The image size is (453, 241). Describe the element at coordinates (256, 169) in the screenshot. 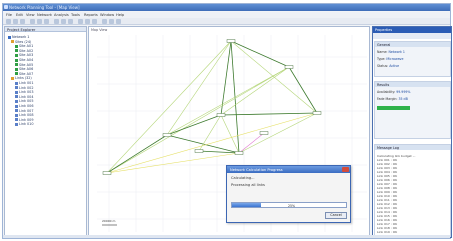

I see `dialog-title: Network Calculation Progress` at that location.